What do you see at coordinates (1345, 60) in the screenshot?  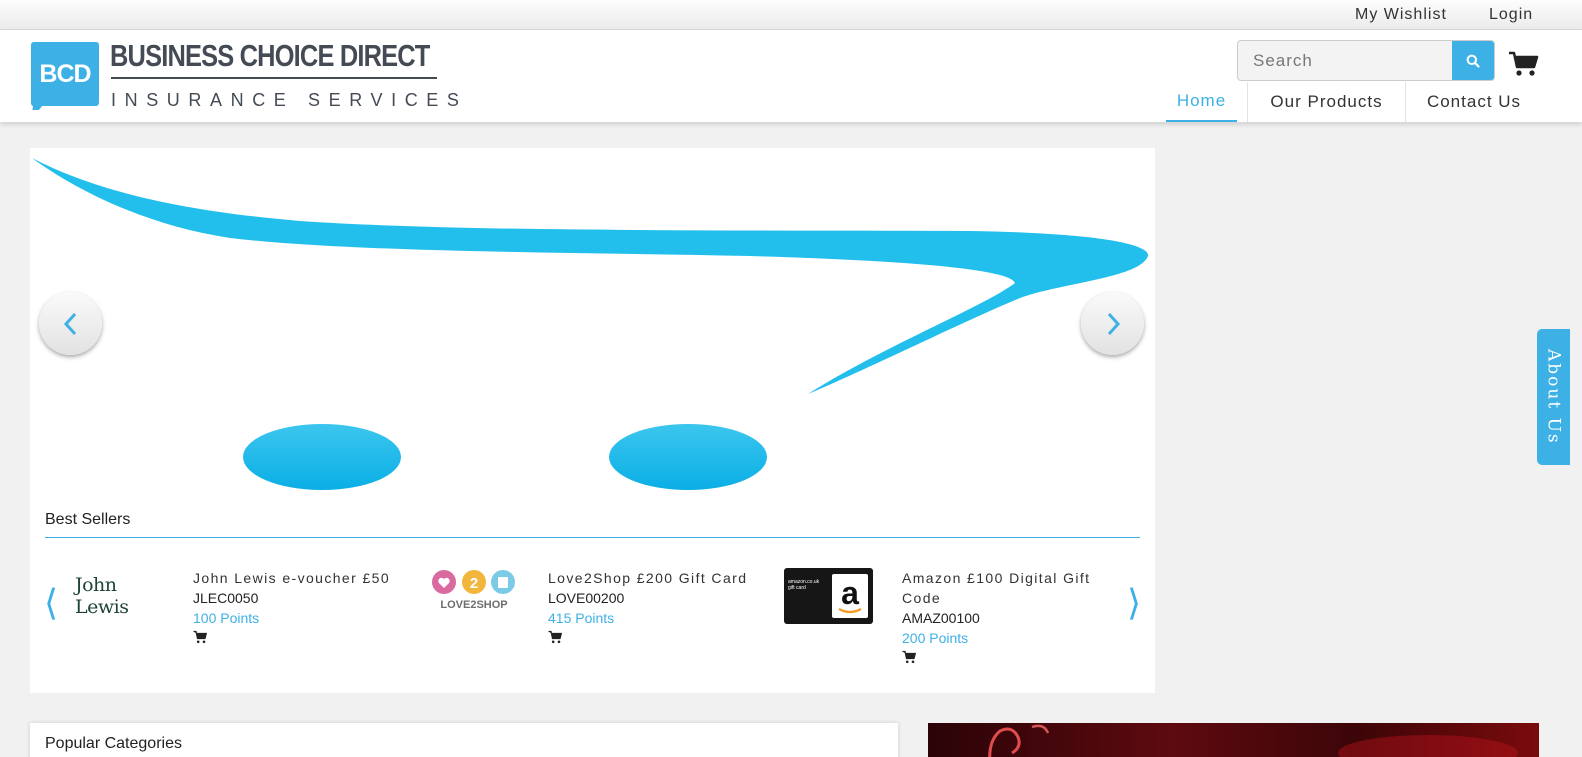 I see `search-input` at bounding box center [1345, 60].